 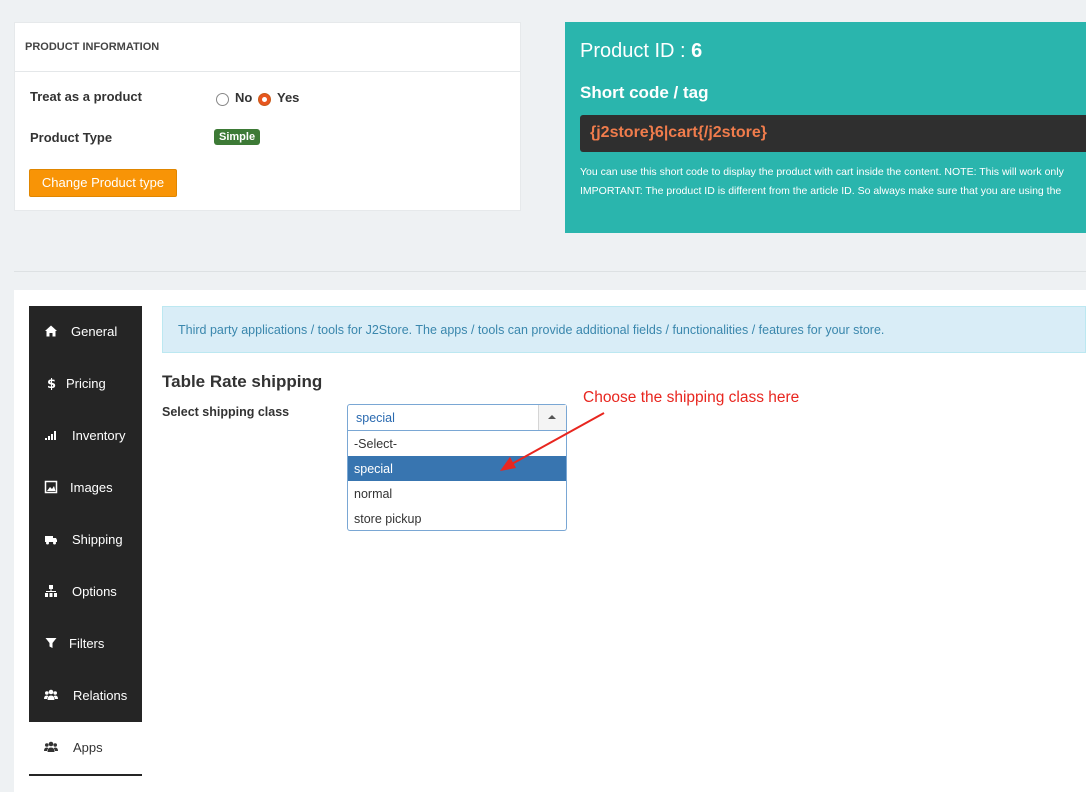 I want to click on divider, so click(x=267, y=71).